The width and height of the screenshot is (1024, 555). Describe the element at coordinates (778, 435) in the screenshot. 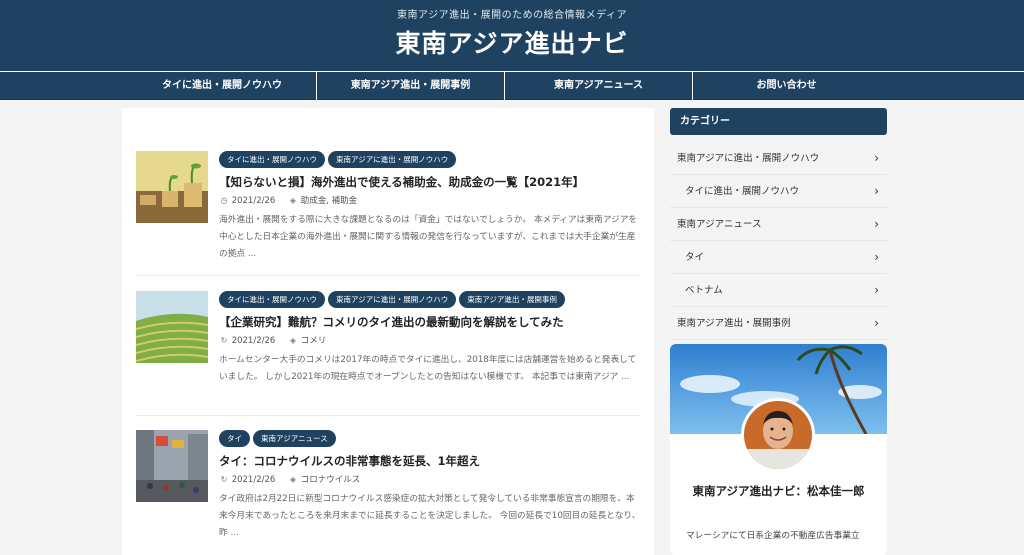

I see `avatar` at that location.